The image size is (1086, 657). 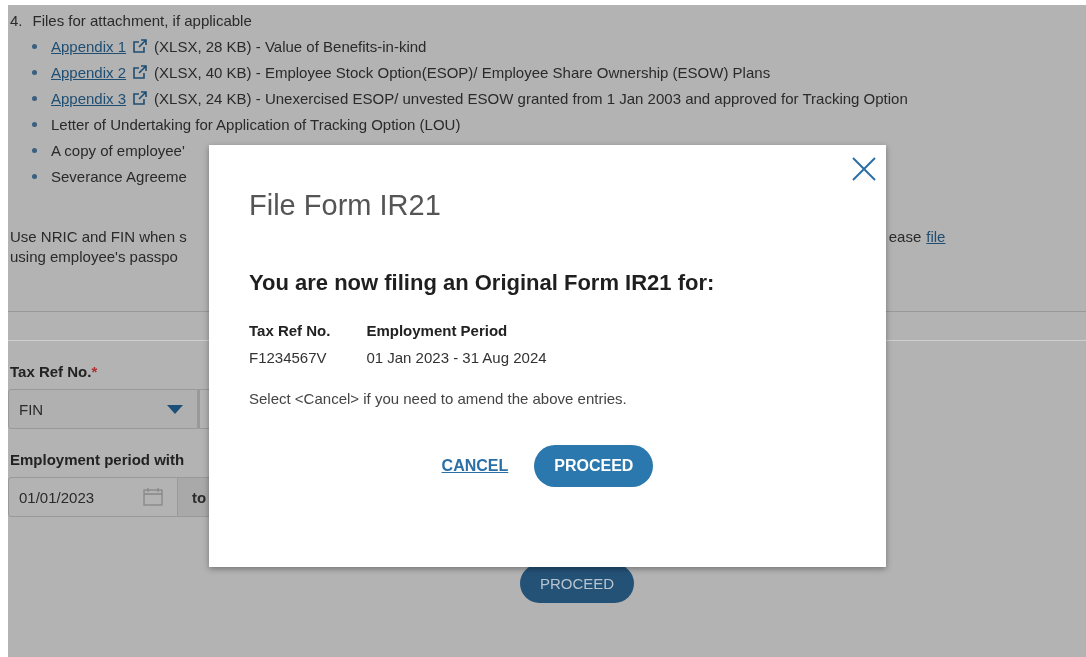 I want to click on appendix-link: Appendix 3, so click(x=89, y=98).